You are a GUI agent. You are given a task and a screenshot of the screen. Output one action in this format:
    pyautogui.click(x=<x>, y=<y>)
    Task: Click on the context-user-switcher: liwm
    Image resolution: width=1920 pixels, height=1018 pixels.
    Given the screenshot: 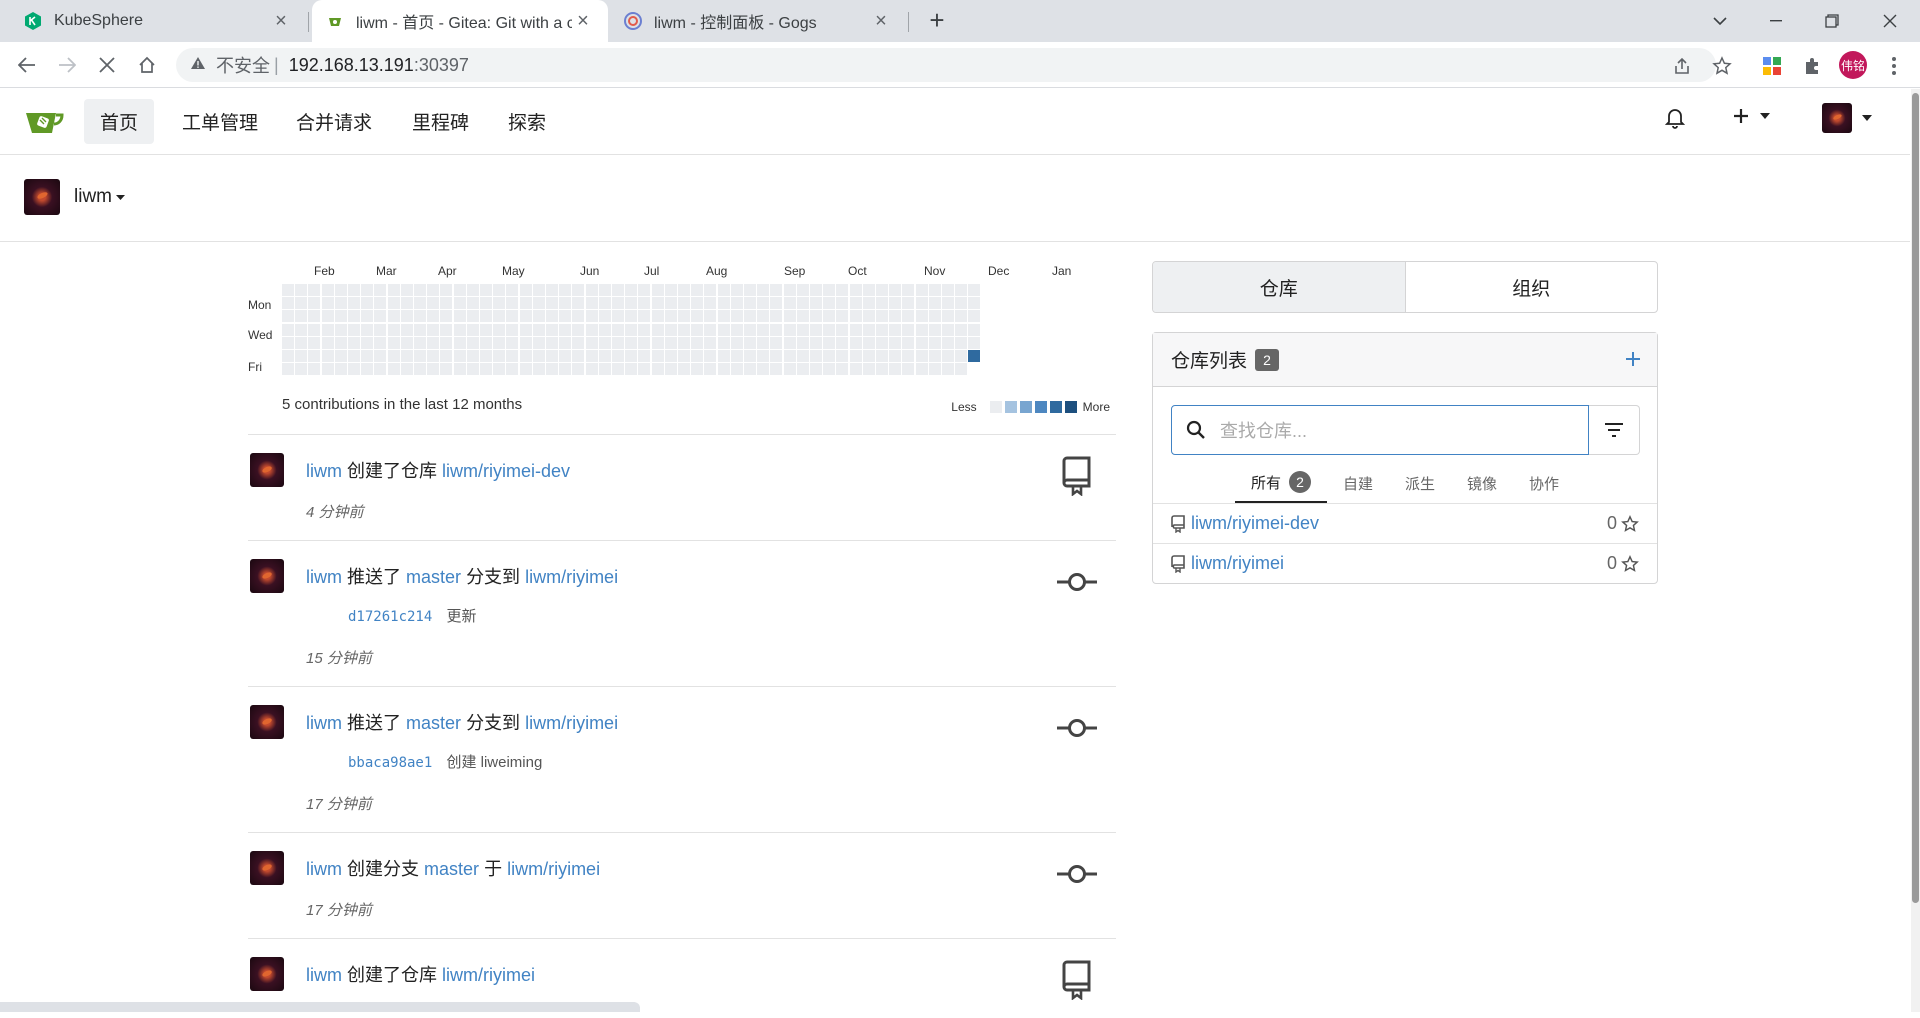 What is the action you would take?
    pyautogui.click(x=74, y=197)
    